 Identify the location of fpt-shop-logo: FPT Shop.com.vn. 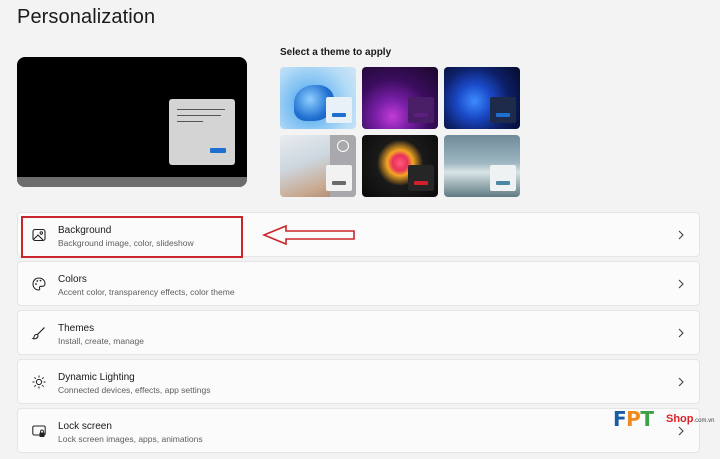
(664, 419).